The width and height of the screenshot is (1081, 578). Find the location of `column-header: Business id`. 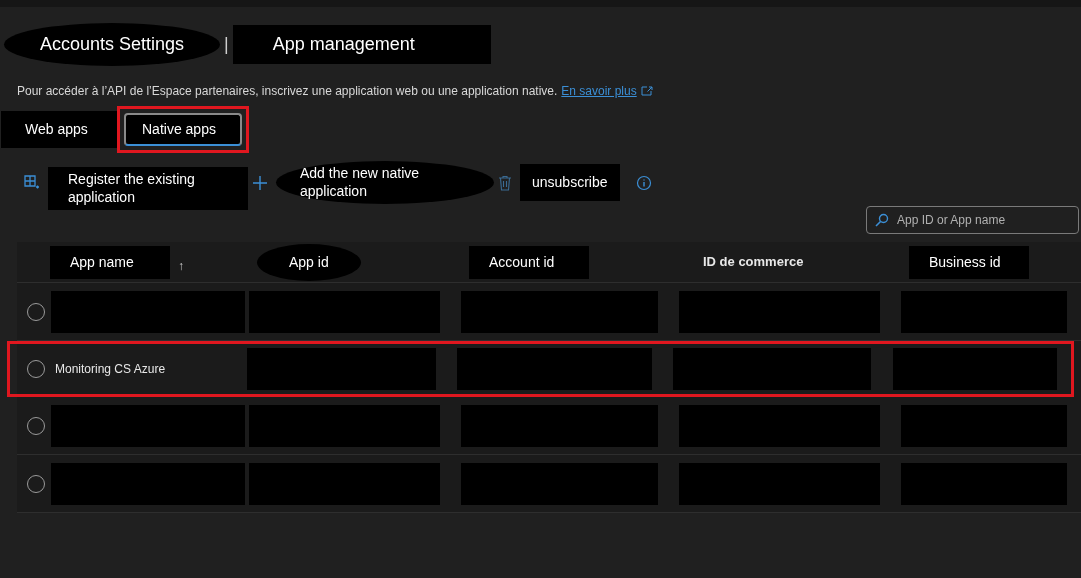

column-header: Business id is located at coordinates (969, 262).